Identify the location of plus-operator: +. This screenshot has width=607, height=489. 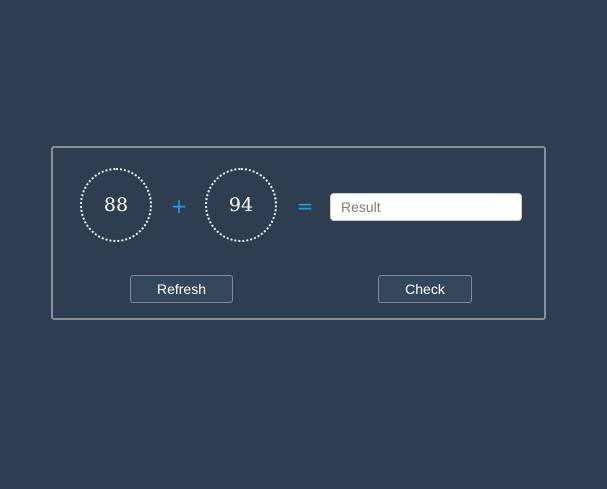
(179, 206).